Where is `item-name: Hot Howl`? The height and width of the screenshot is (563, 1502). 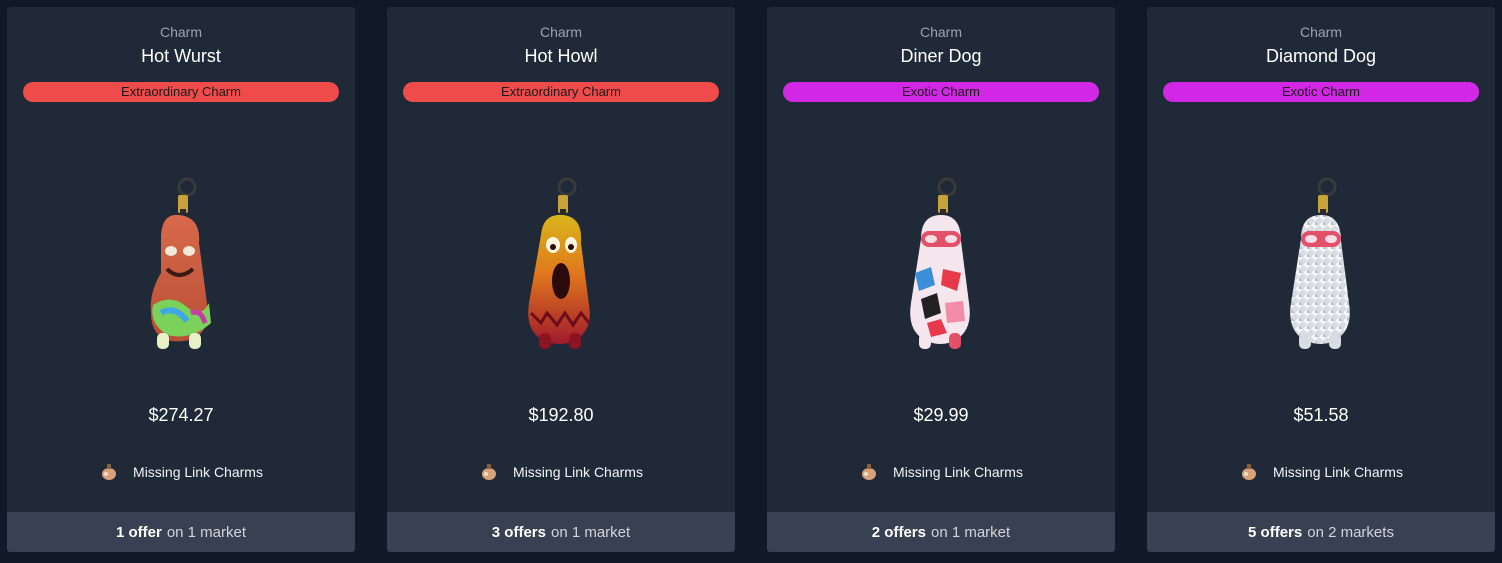 item-name: Hot Howl is located at coordinates (561, 56).